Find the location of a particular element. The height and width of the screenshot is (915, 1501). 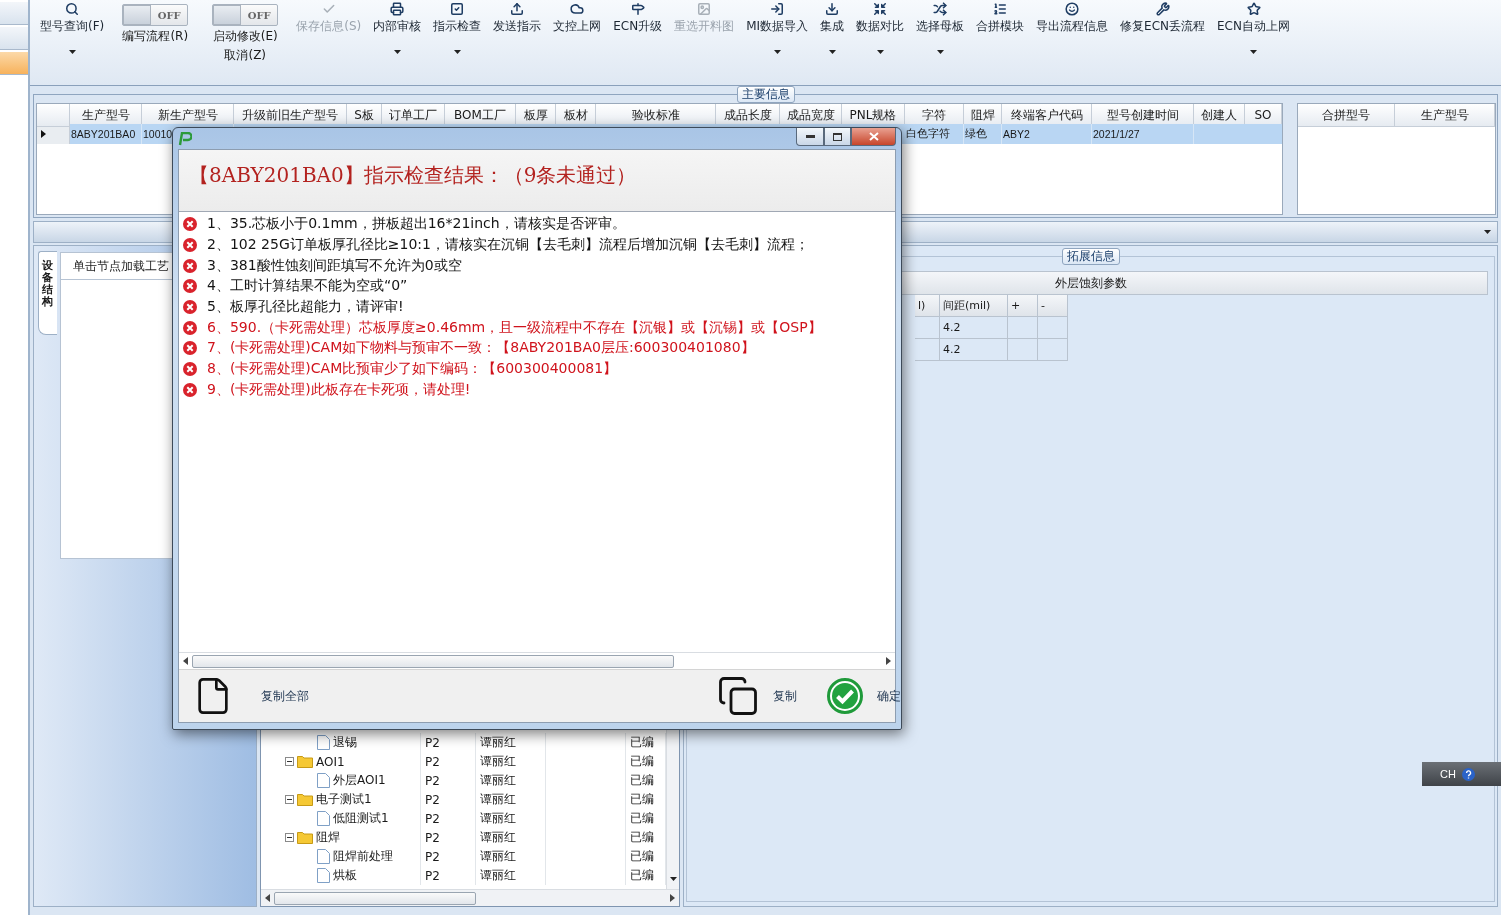

section-legend: 拓展信息 is located at coordinates (1090, 256).